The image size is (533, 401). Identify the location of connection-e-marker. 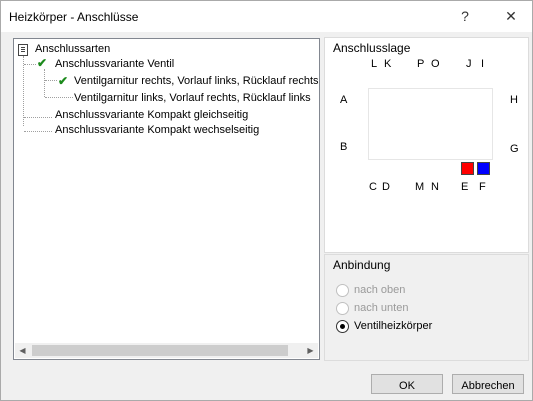
(467, 168).